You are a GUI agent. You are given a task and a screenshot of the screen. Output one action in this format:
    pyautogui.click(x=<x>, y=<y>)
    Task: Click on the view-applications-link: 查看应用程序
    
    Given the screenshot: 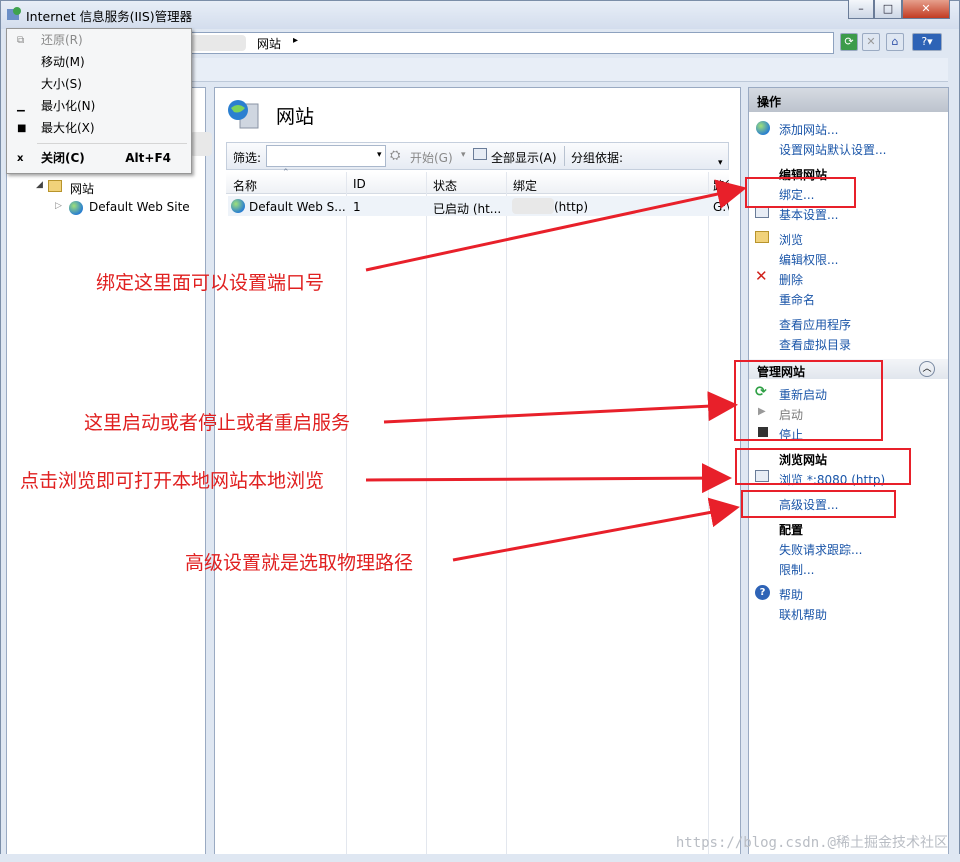 What is the action you would take?
    pyautogui.click(x=815, y=324)
    